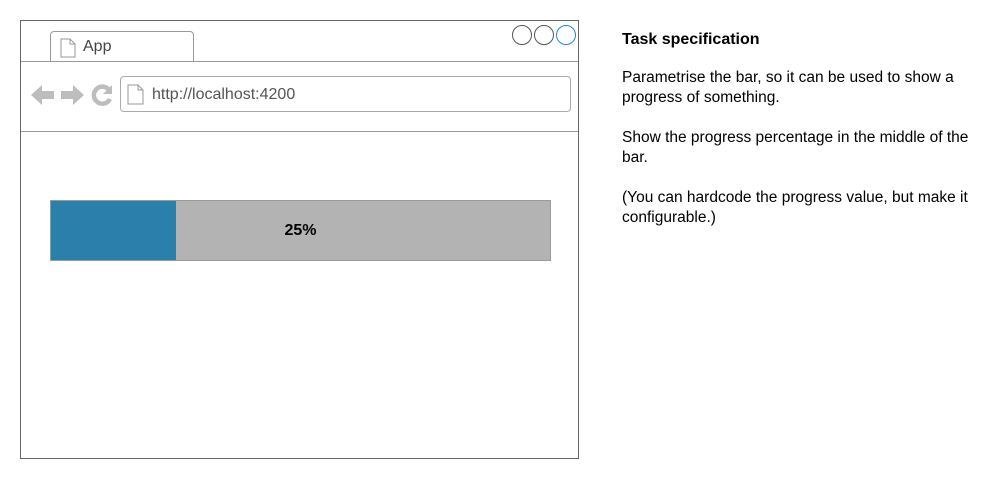 This screenshot has height=481, width=1001. I want to click on reload-icon, so click(102, 97).